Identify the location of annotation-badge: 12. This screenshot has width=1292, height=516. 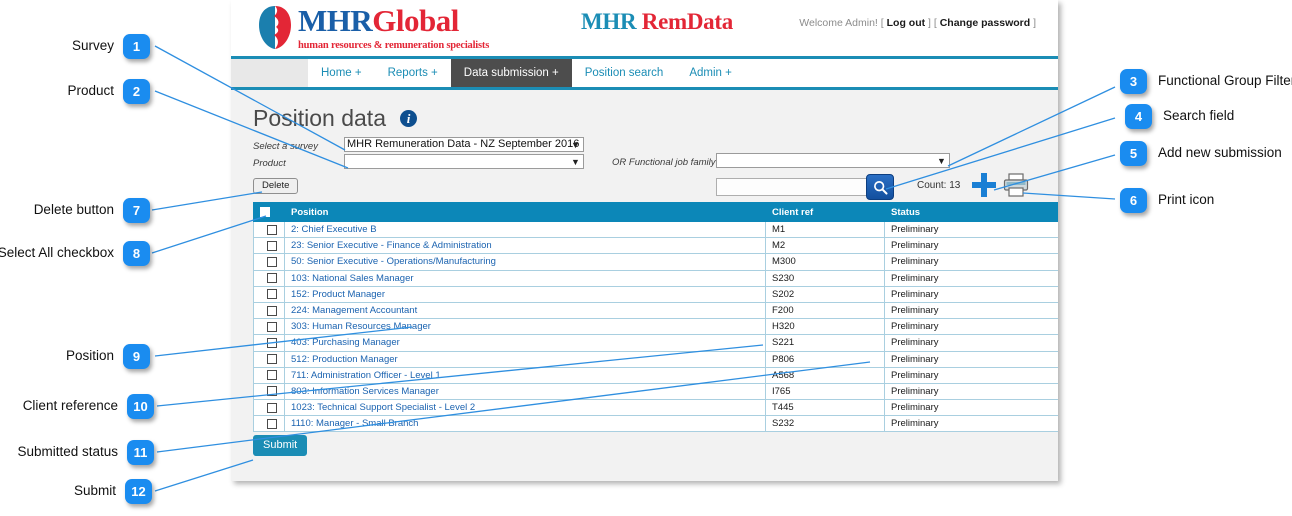
(138, 491).